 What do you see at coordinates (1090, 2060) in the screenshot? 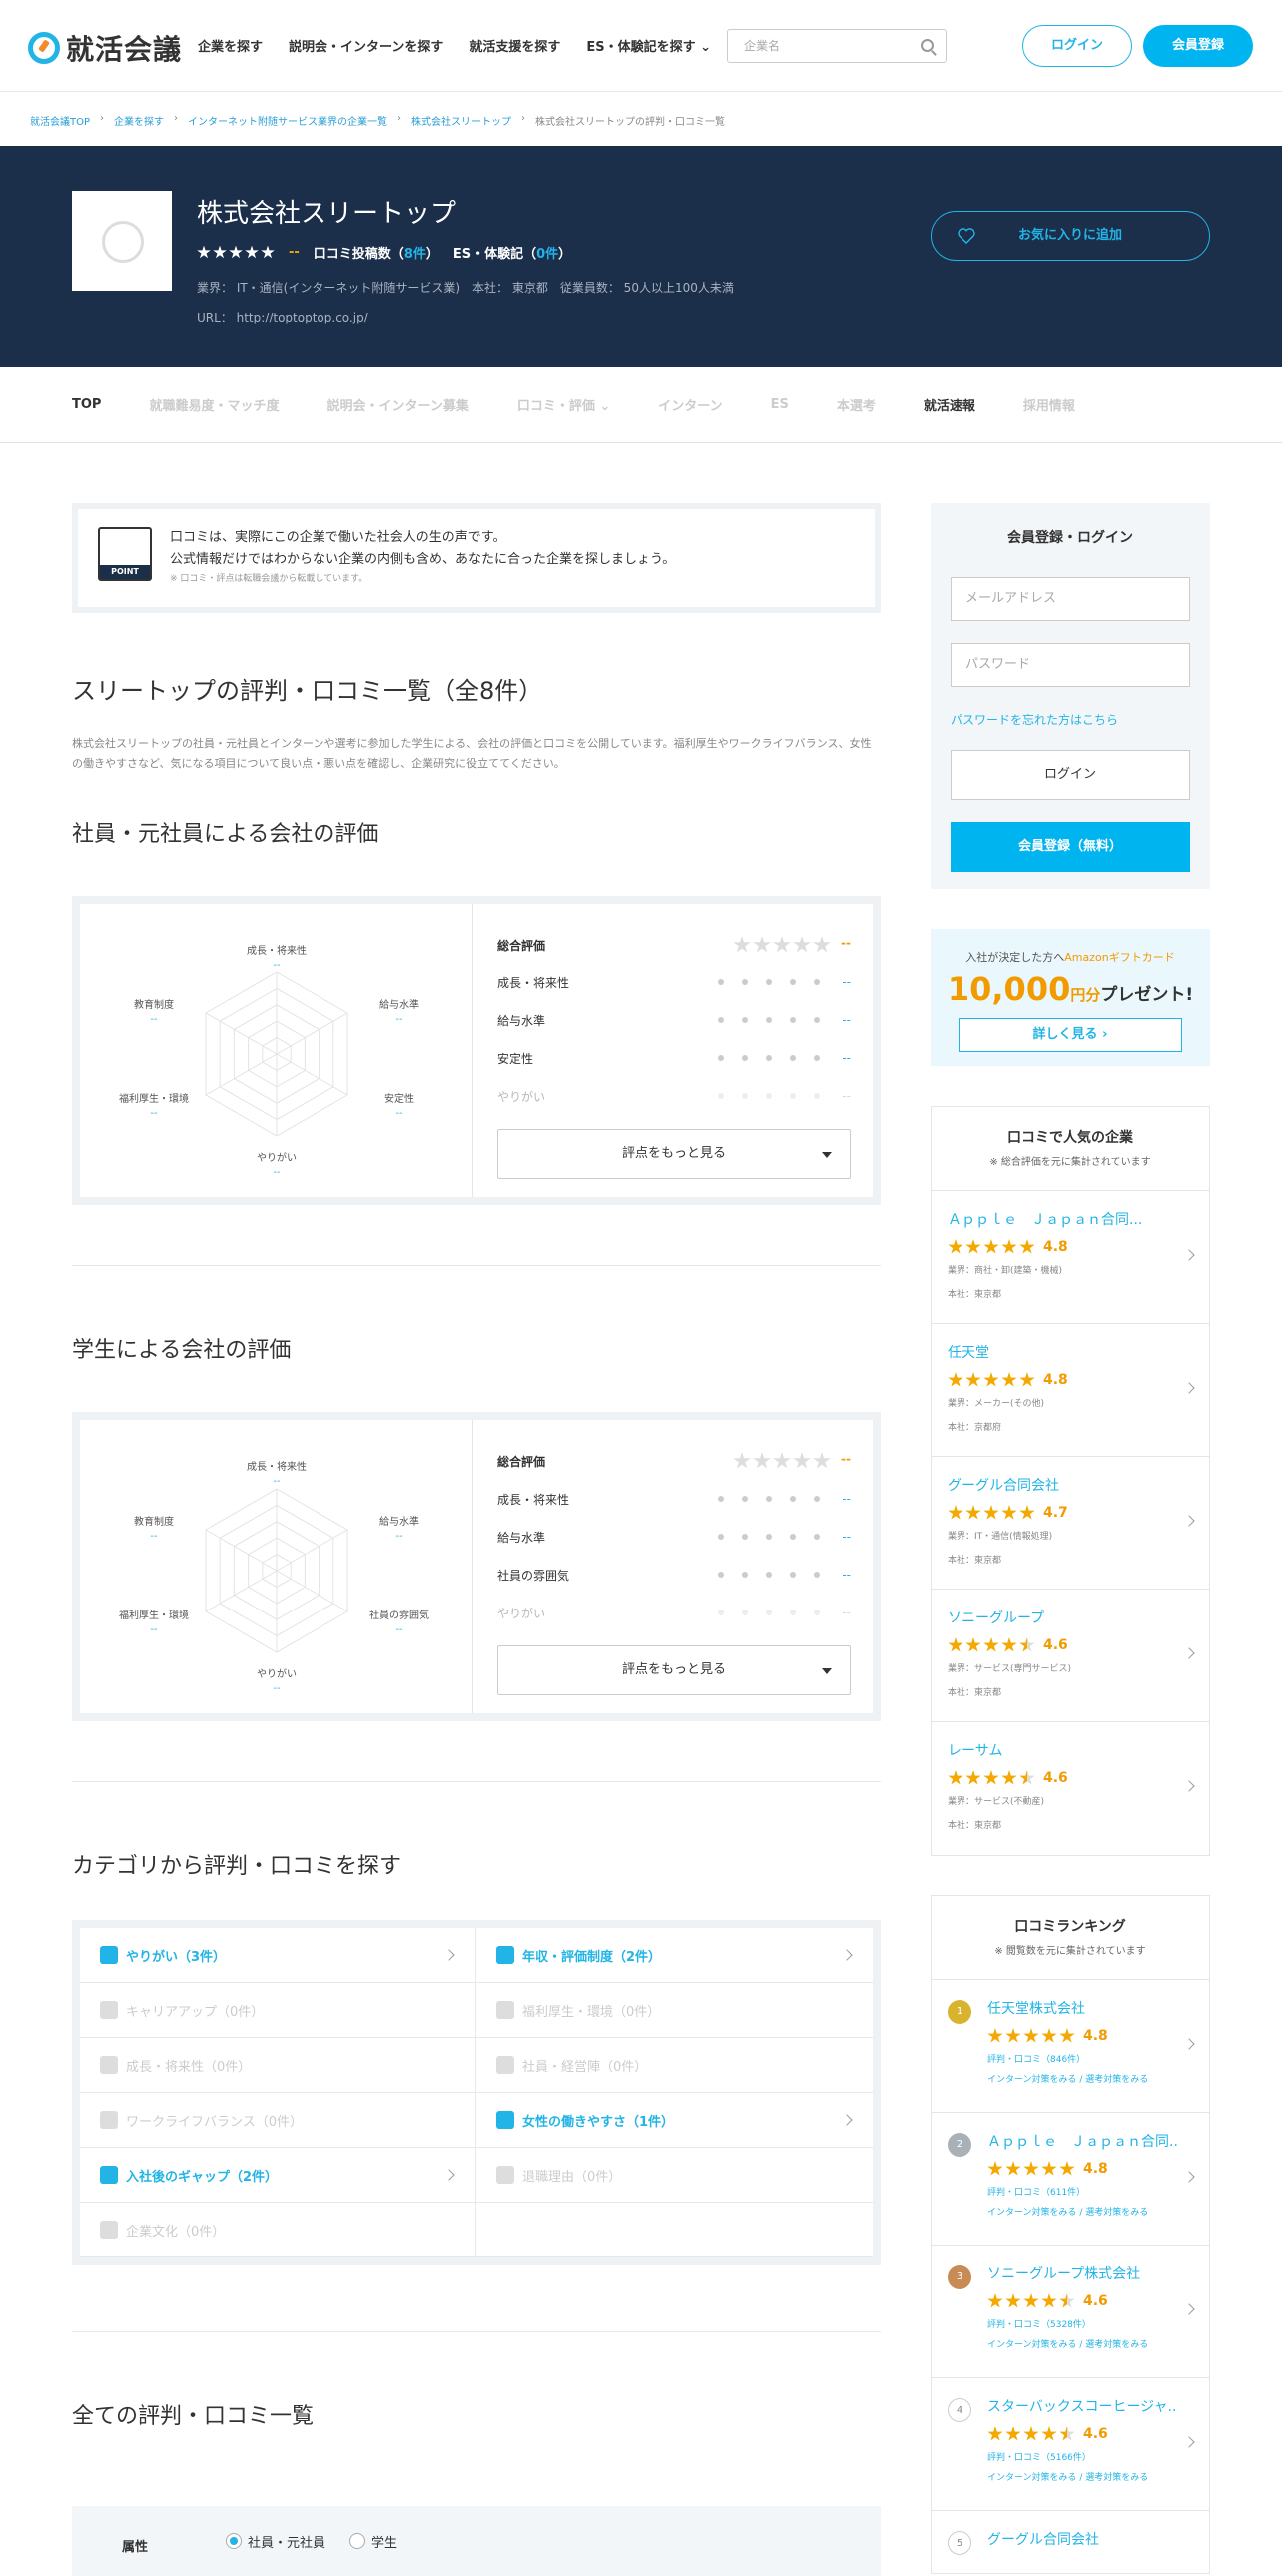
I see `review-count-link: 評判・口コミ（846件）` at bounding box center [1090, 2060].